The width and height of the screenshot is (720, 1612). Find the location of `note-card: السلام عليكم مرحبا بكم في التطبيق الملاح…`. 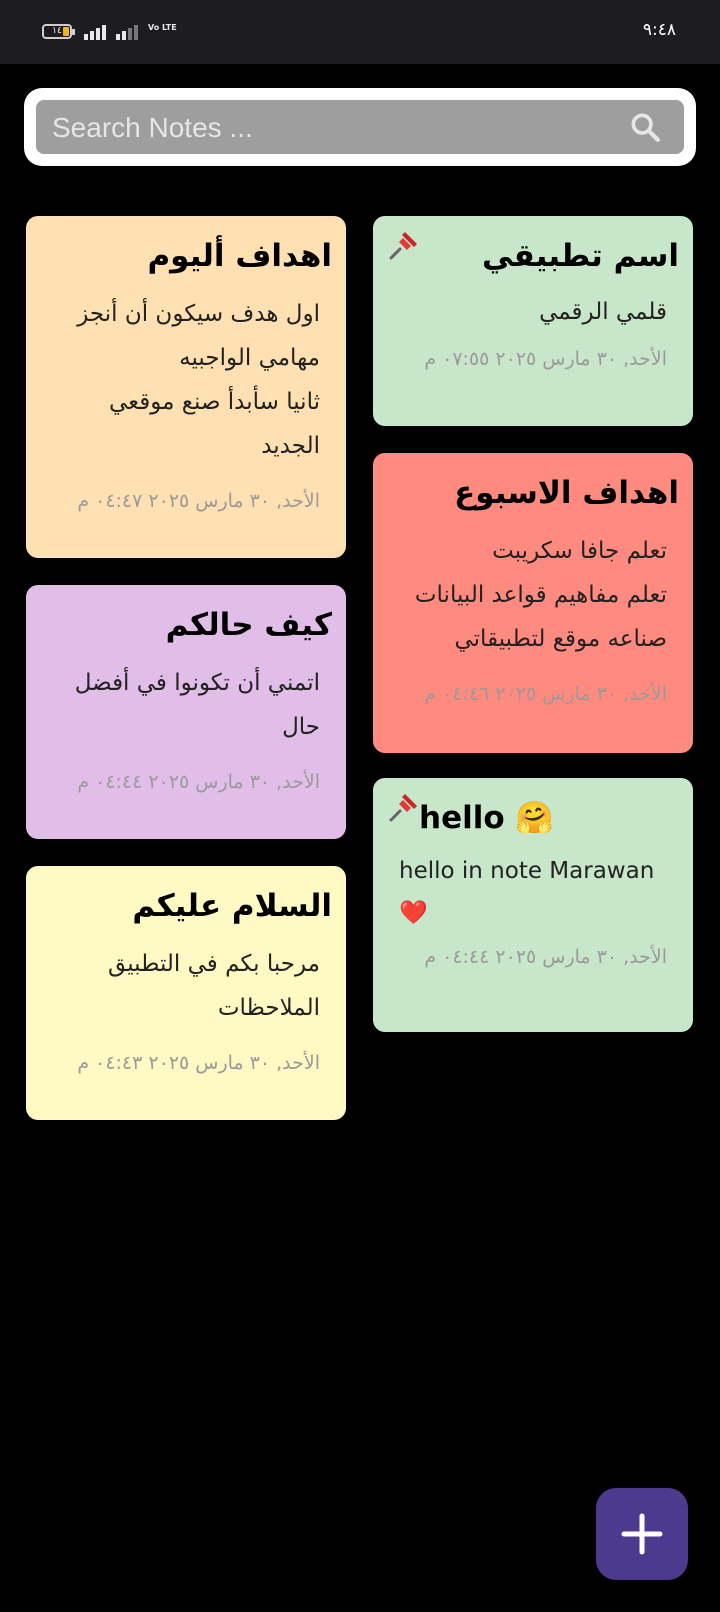

note-card: السلام عليكم مرحبا بكم في التطبيق الملاح… is located at coordinates (186, 993).